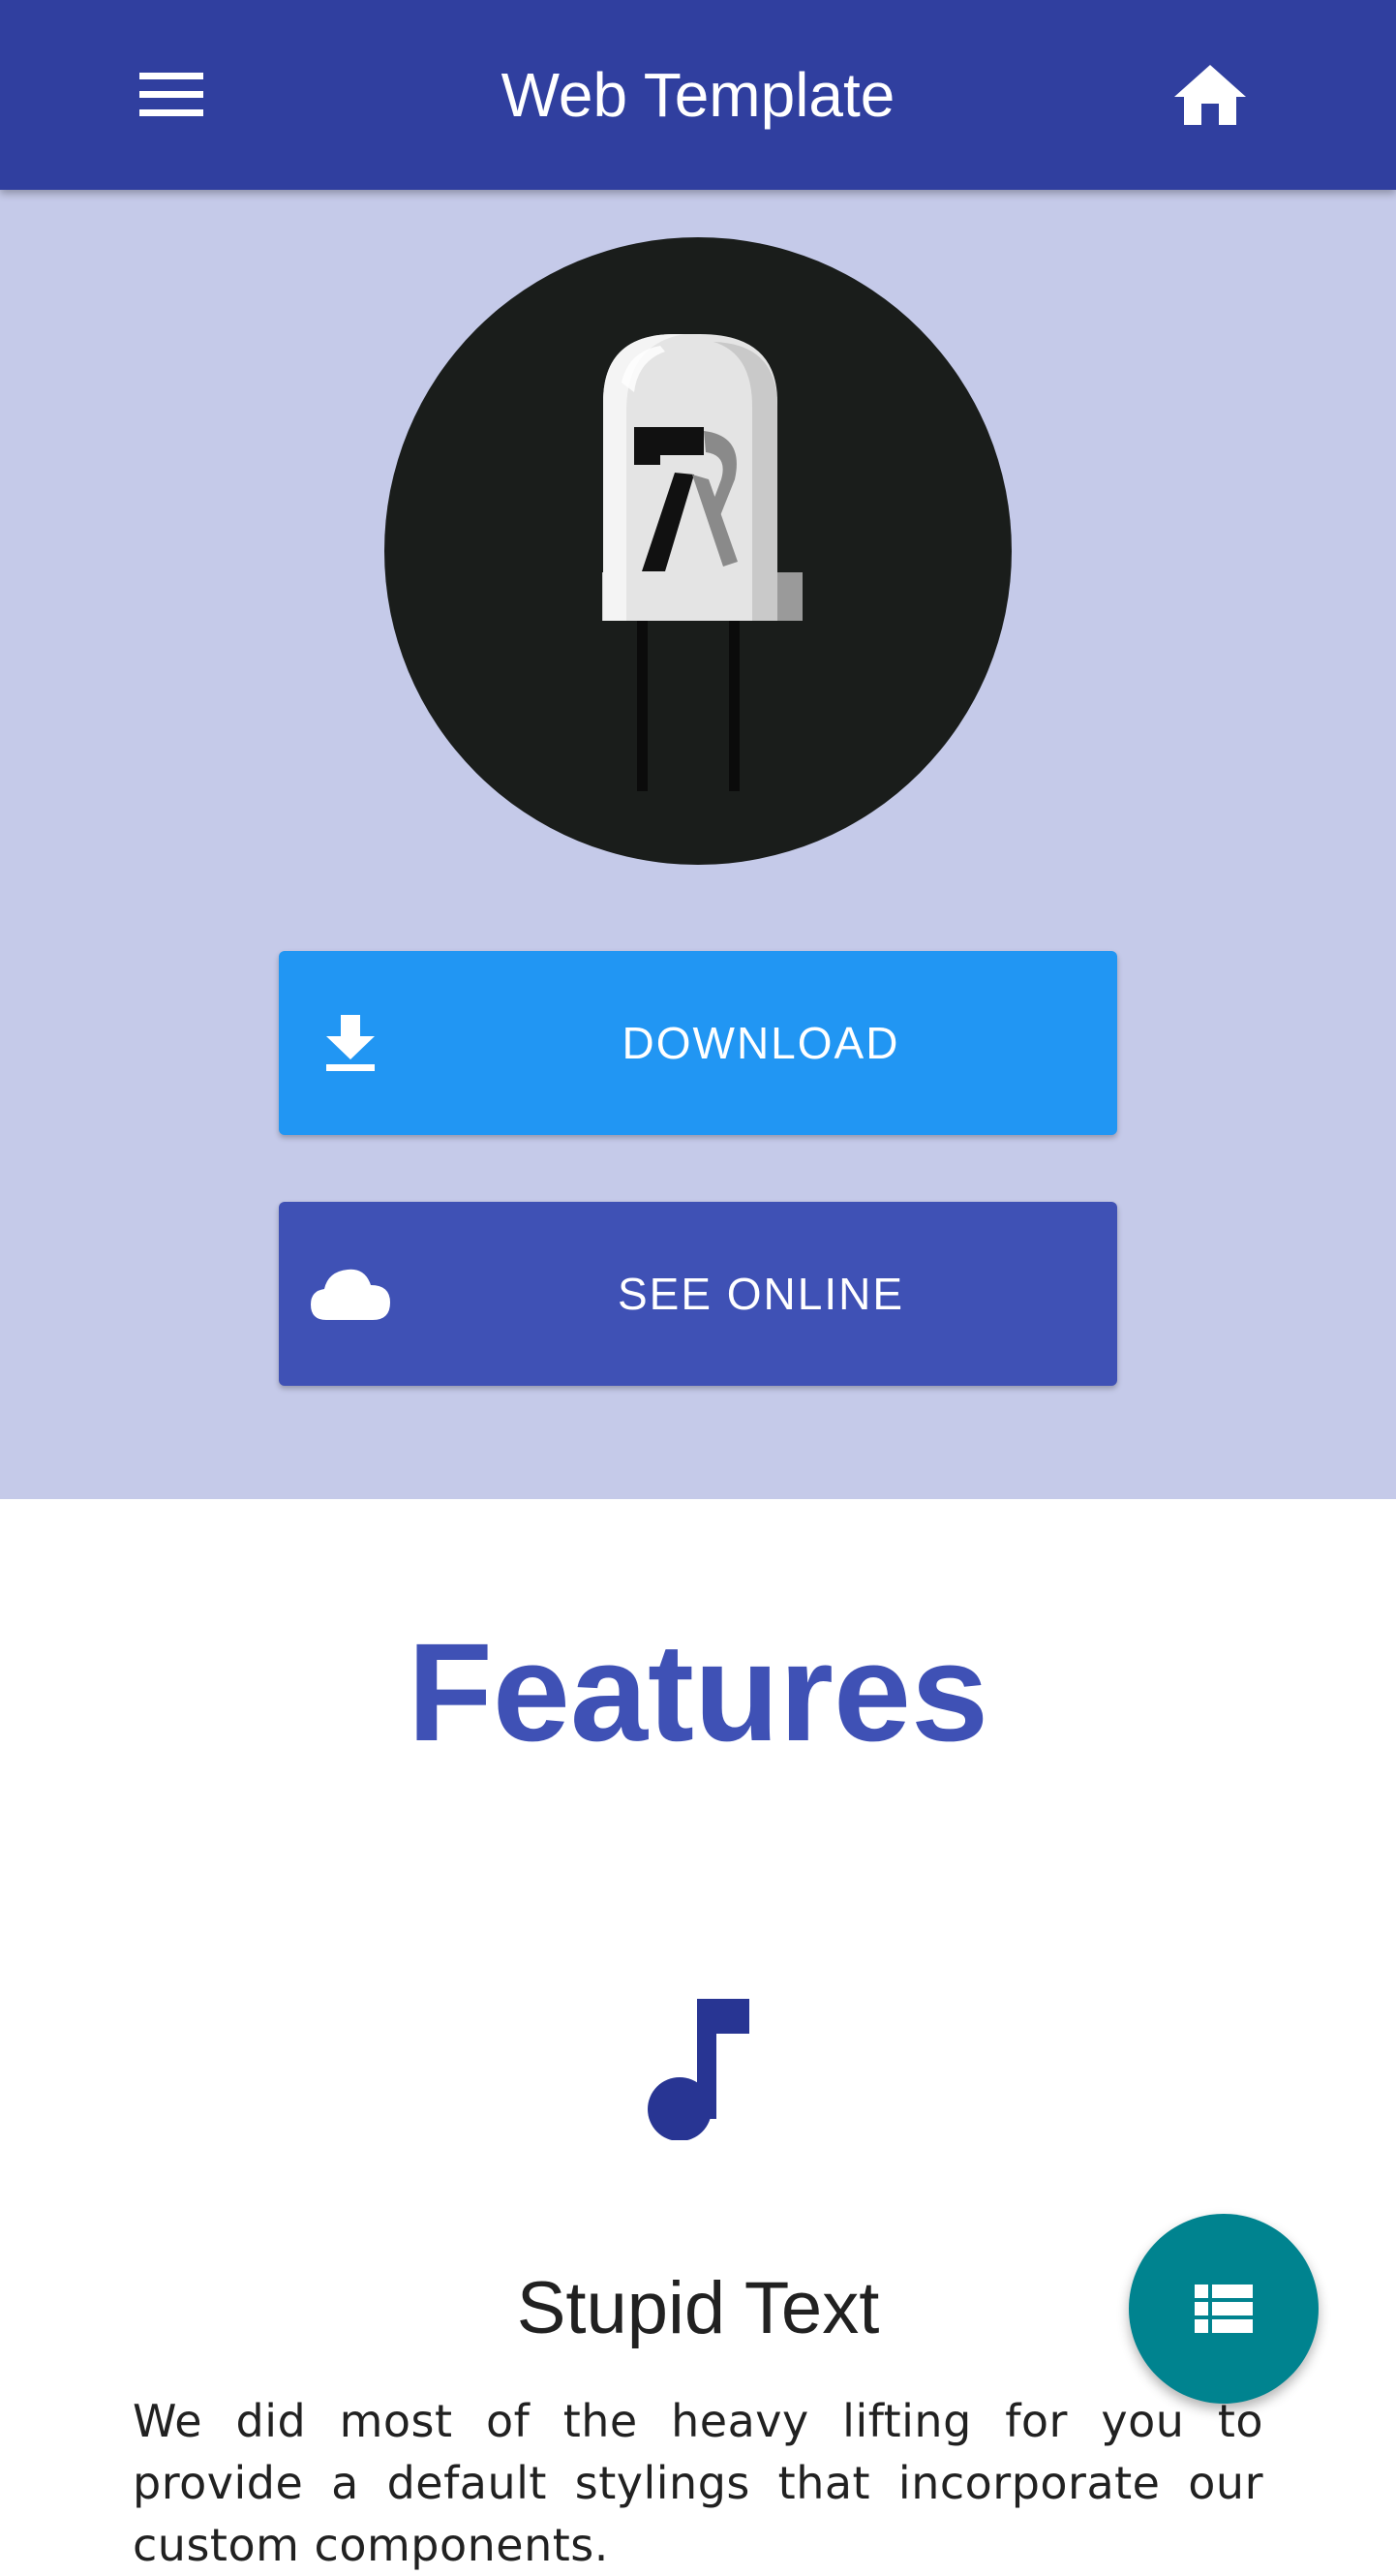 The image size is (1396, 2576). I want to click on home-button, so click(1210, 95).